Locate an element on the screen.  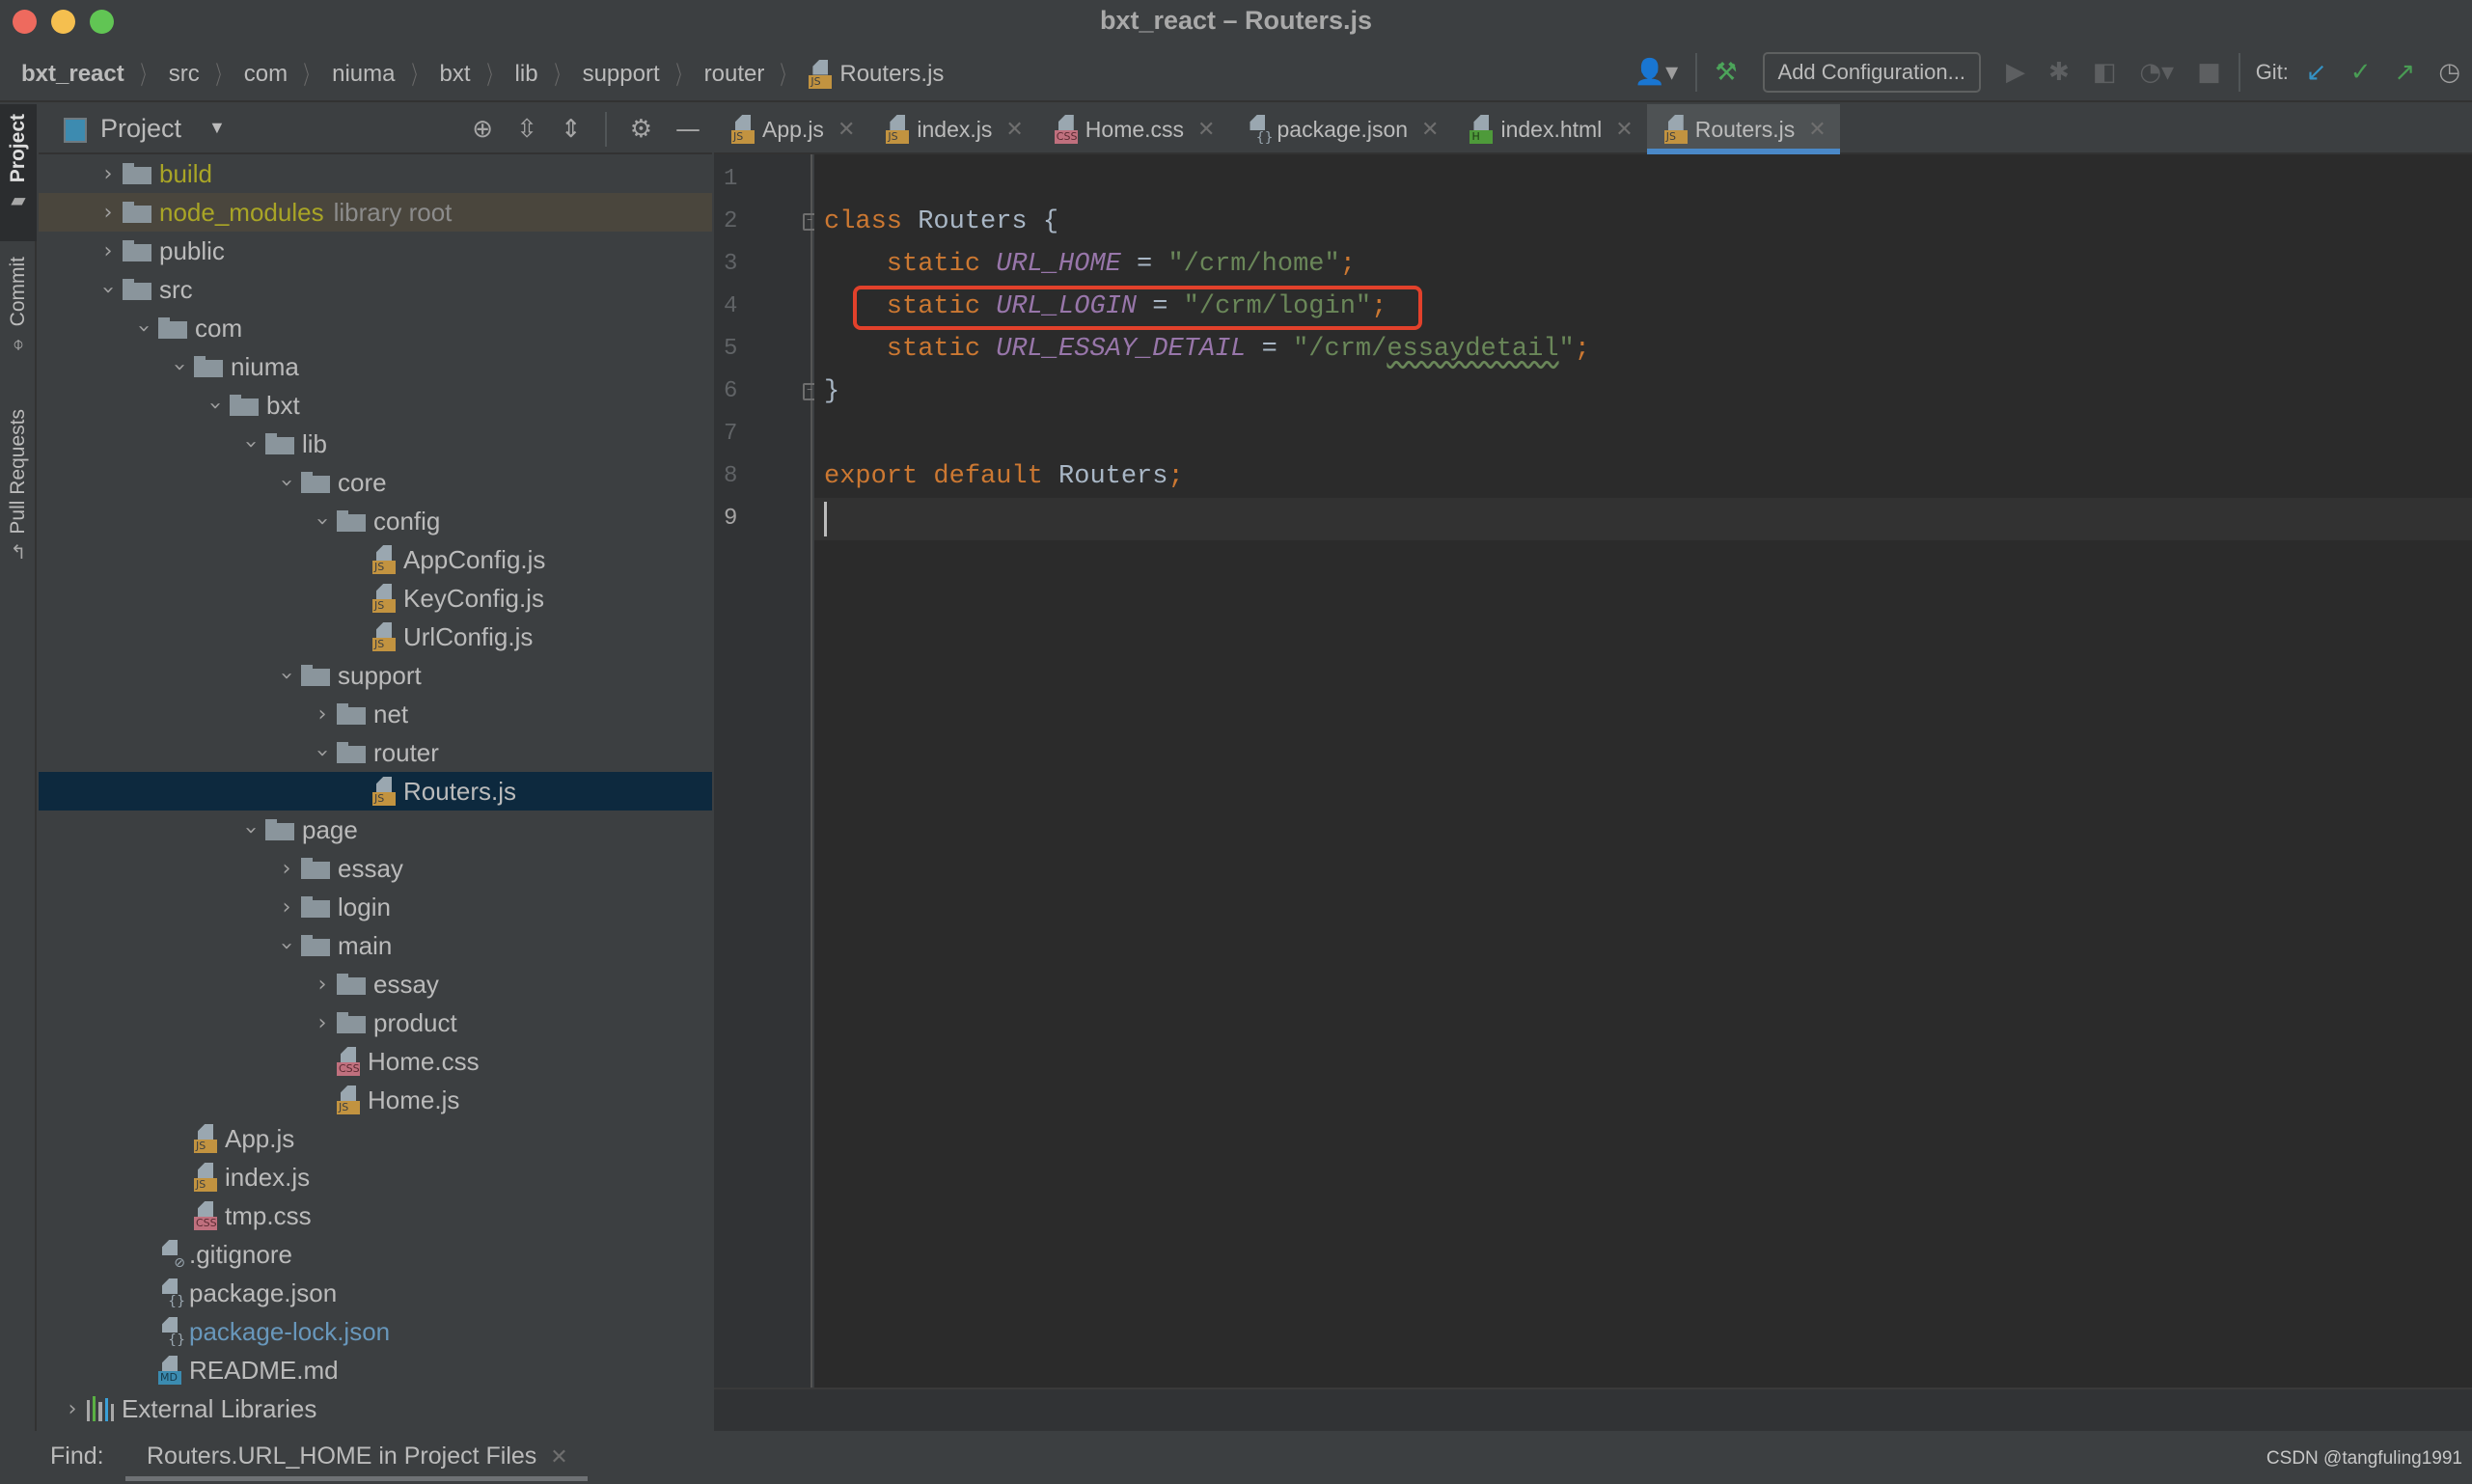
tree-file: JS Home.js is located at coordinates (375, 1100).